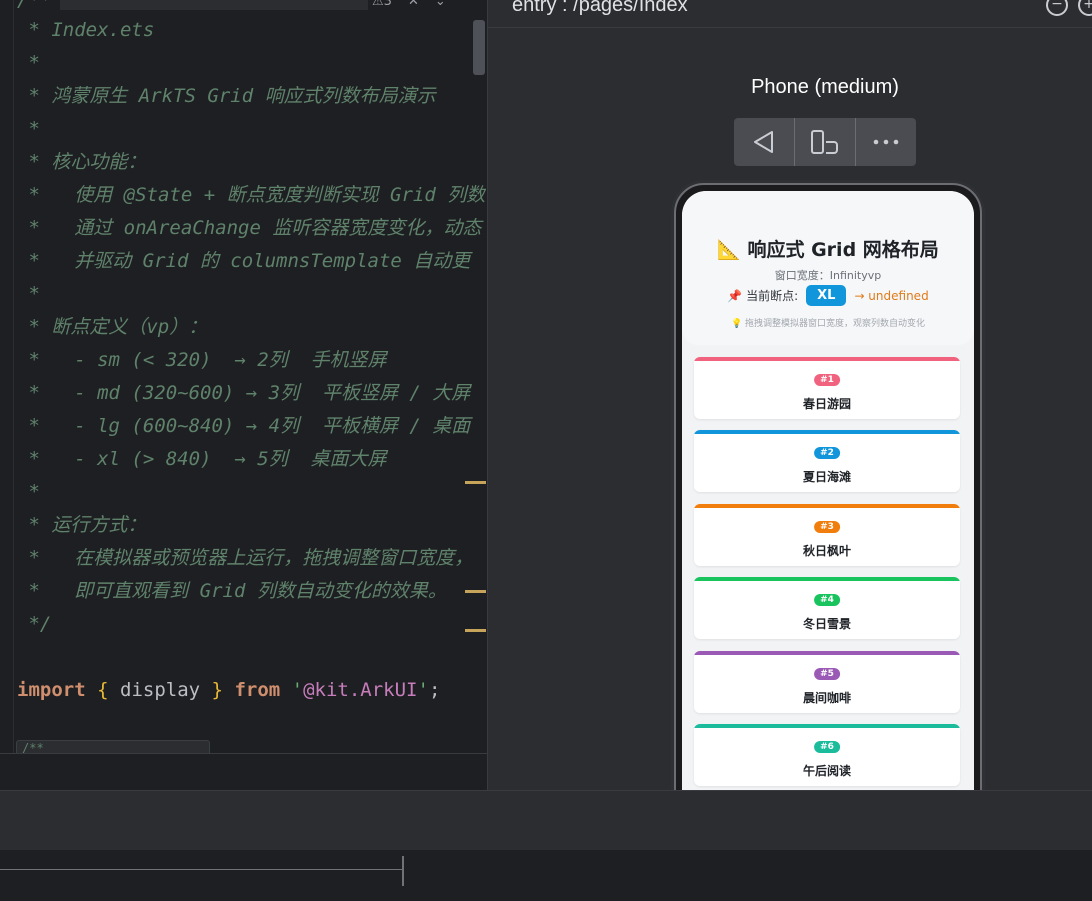 This screenshot has height=901, width=1092. Describe the element at coordinates (382, 4) in the screenshot. I see `warning-icon: ⚠3` at that location.